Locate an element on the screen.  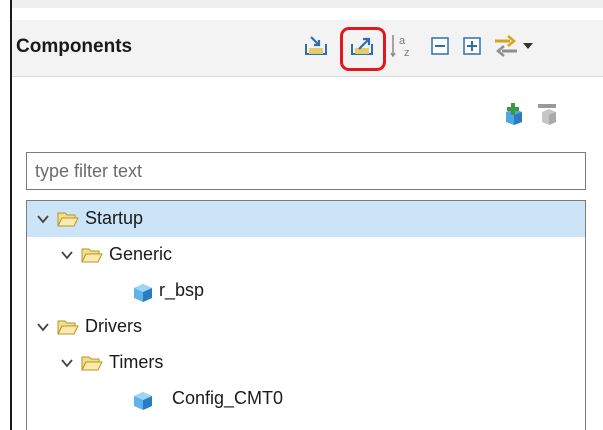
collapse-all-icon is located at coordinates (440, 46).